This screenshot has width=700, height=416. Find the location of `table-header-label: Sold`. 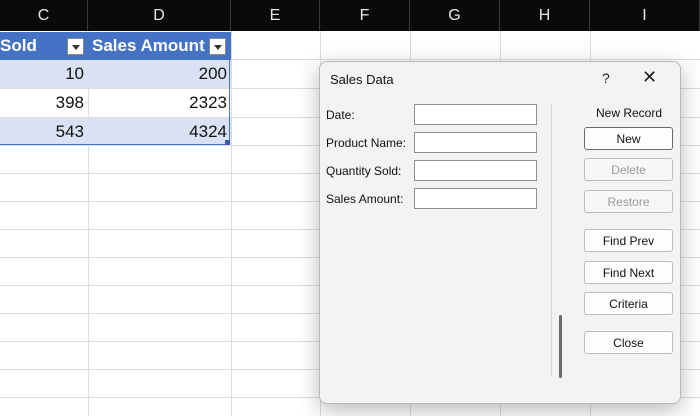

table-header-label: Sold is located at coordinates (18, 45).